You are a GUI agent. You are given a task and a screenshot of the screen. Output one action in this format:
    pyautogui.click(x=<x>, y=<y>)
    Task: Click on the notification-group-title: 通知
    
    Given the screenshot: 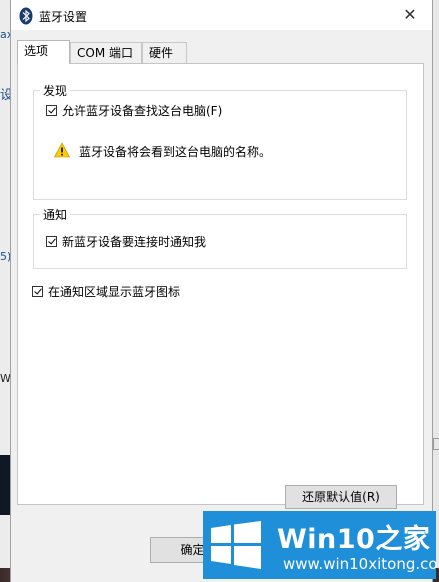 What is the action you would take?
    pyautogui.click(x=55, y=214)
    